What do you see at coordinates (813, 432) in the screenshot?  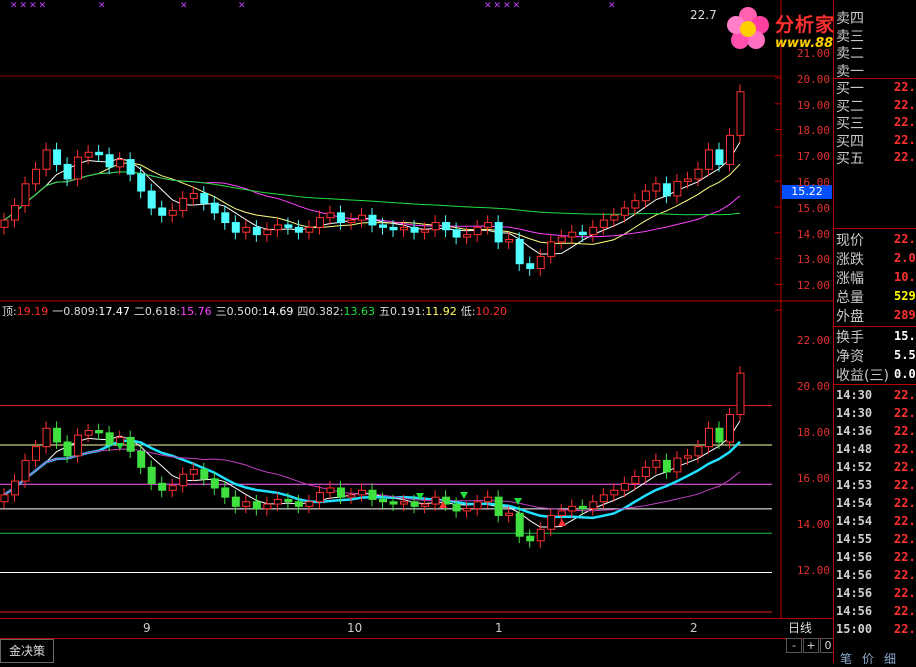 I see `axis-tick-label: 18.00` at bounding box center [813, 432].